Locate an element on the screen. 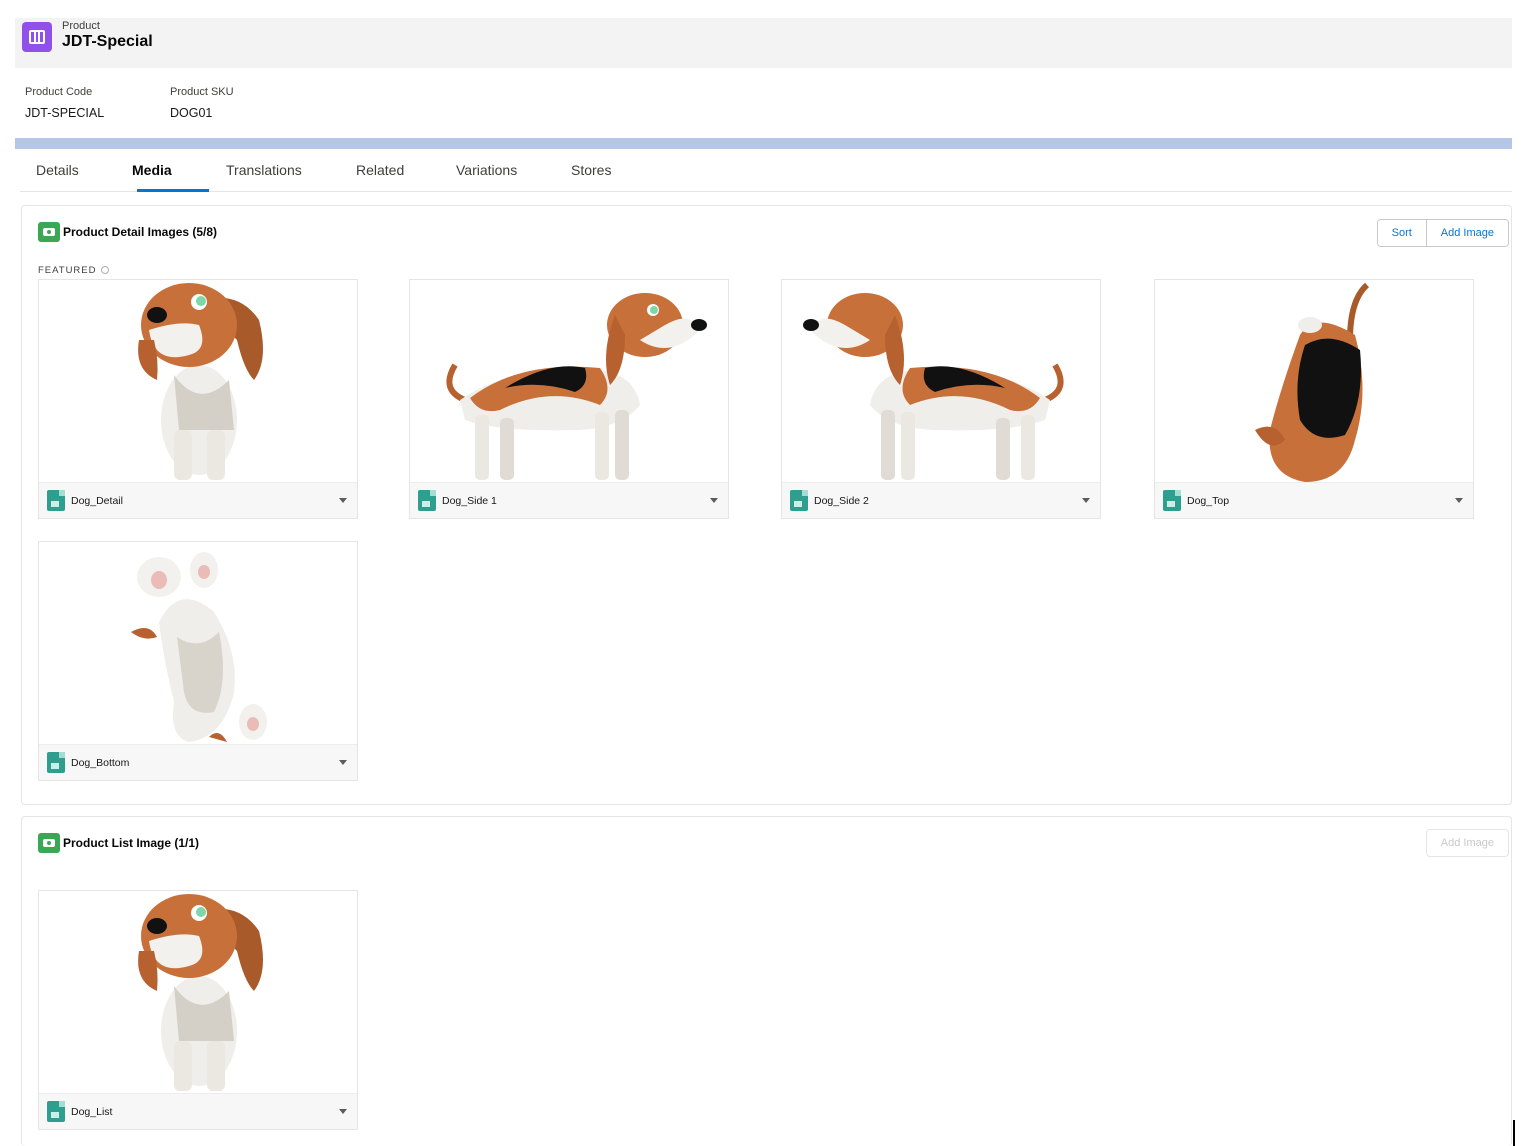 The width and height of the screenshot is (1530, 1146). tab-variations: Variations is located at coordinates (486, 170).